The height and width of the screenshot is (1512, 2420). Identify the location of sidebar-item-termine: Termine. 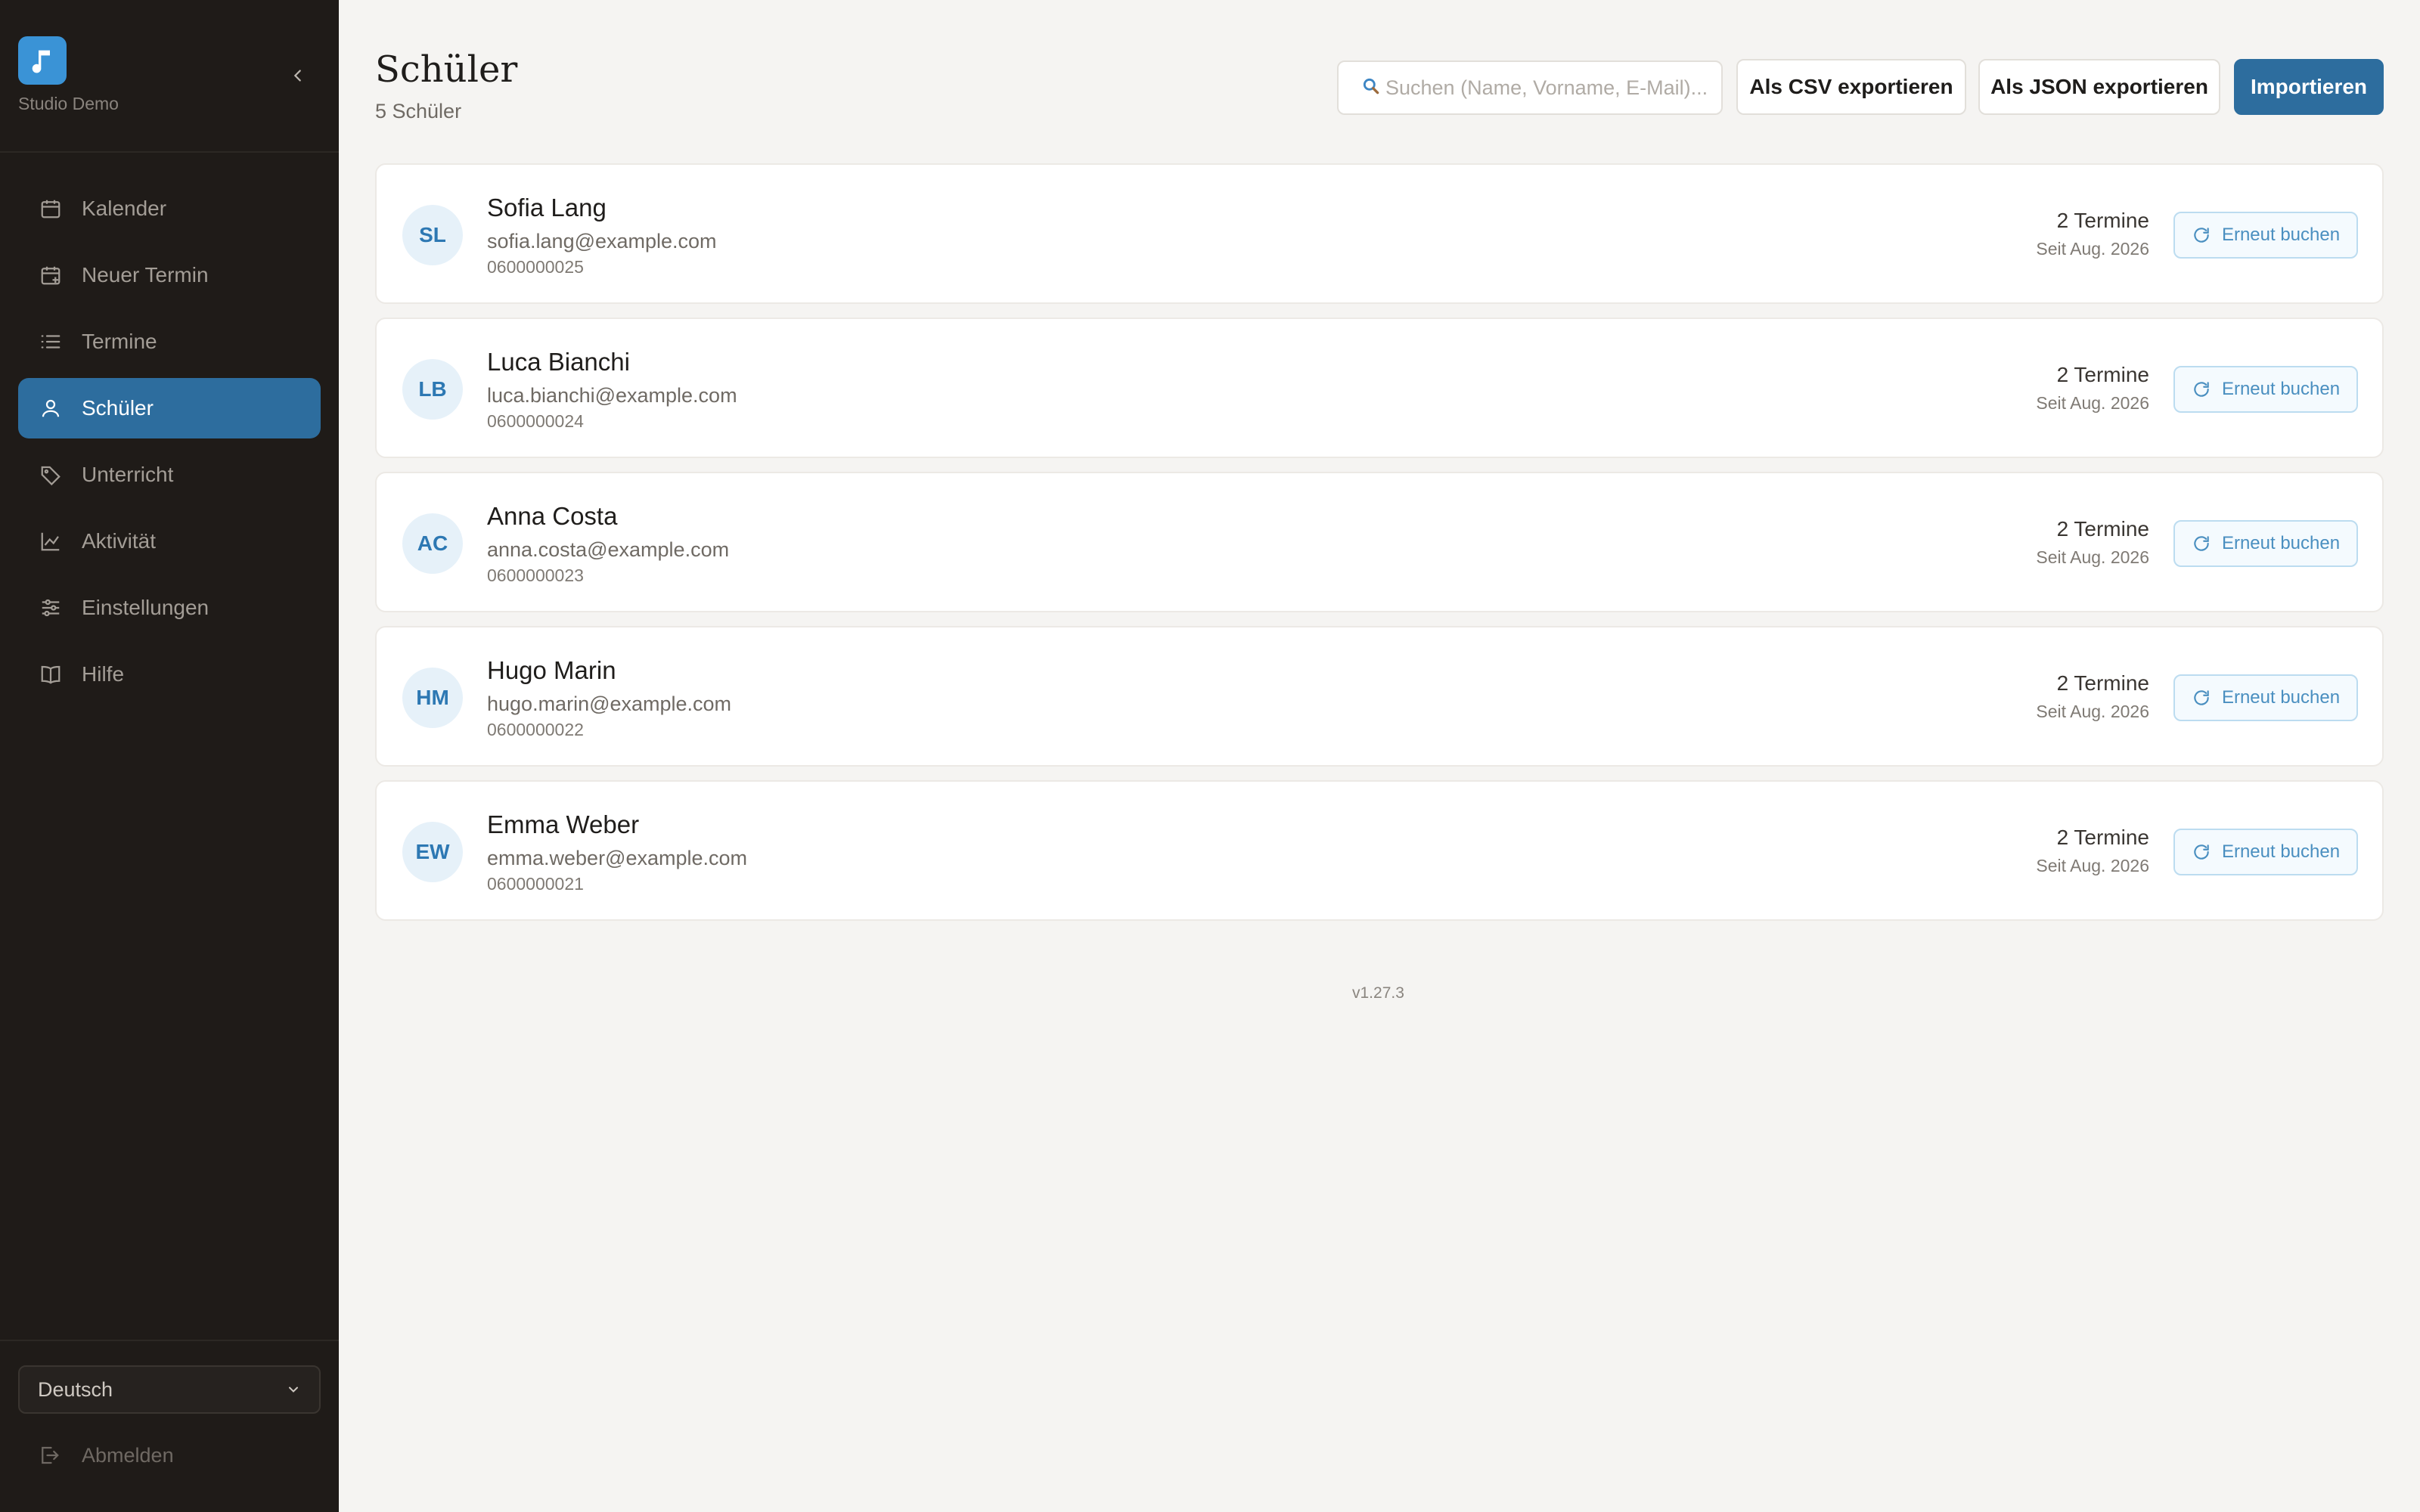
(169, 341).